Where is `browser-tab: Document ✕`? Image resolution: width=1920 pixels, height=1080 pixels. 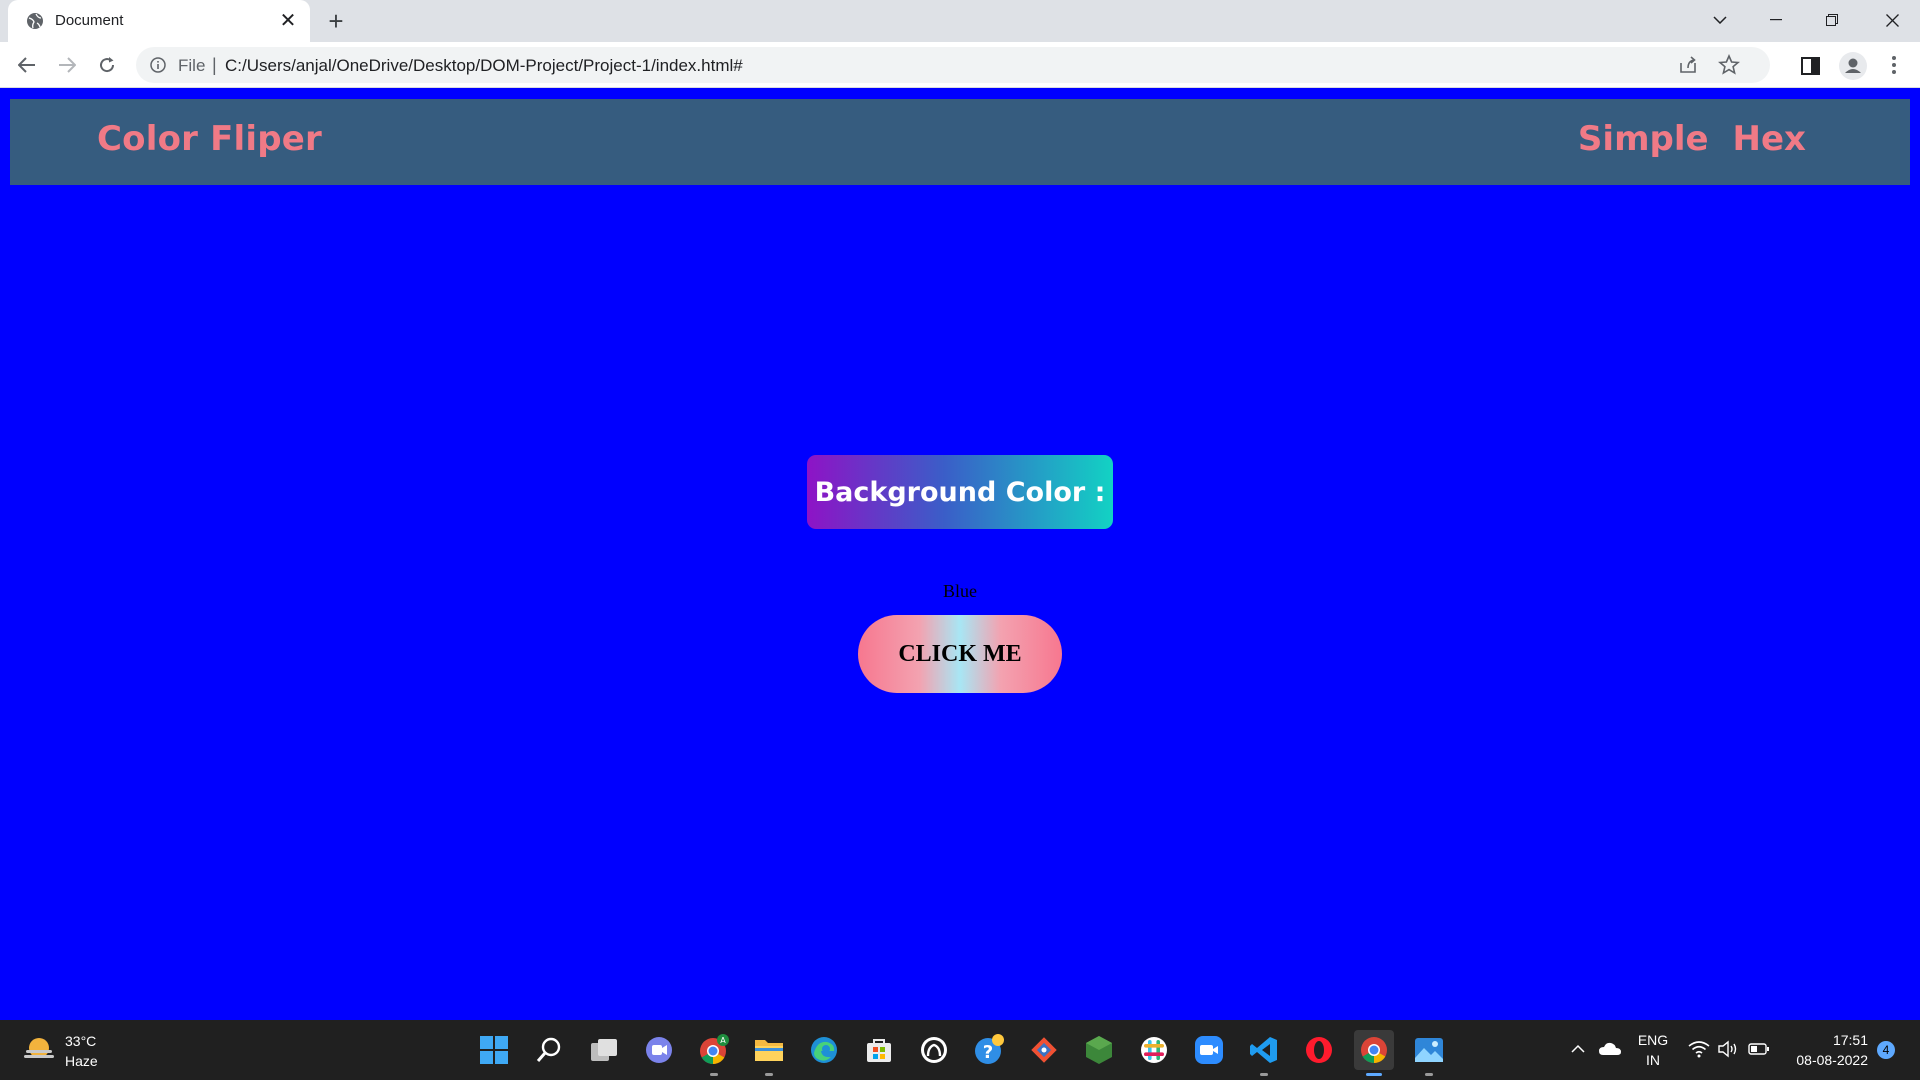 browser-tab: Document ✕ is located at coordinates (159, 21).